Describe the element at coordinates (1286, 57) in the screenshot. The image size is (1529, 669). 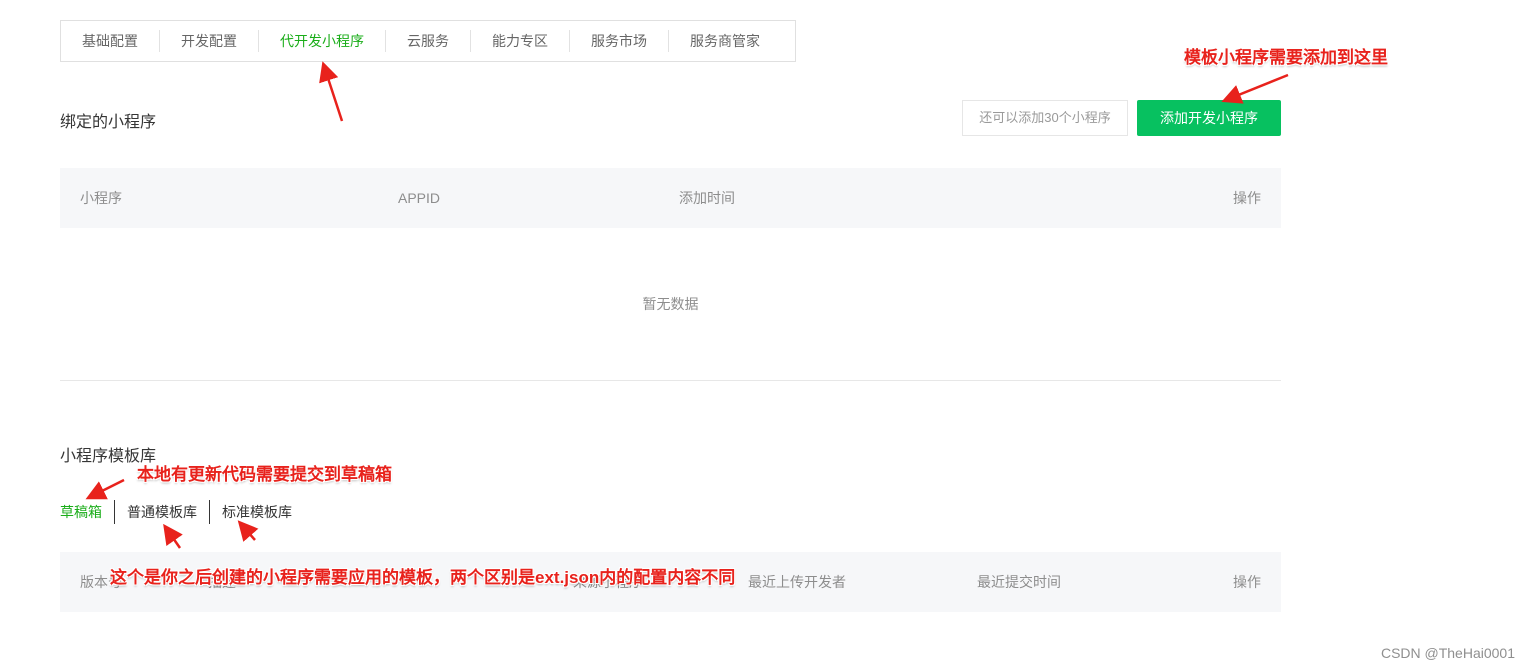
I see `annotation-add-here: 模板小程序需要添加到这里` at that location.